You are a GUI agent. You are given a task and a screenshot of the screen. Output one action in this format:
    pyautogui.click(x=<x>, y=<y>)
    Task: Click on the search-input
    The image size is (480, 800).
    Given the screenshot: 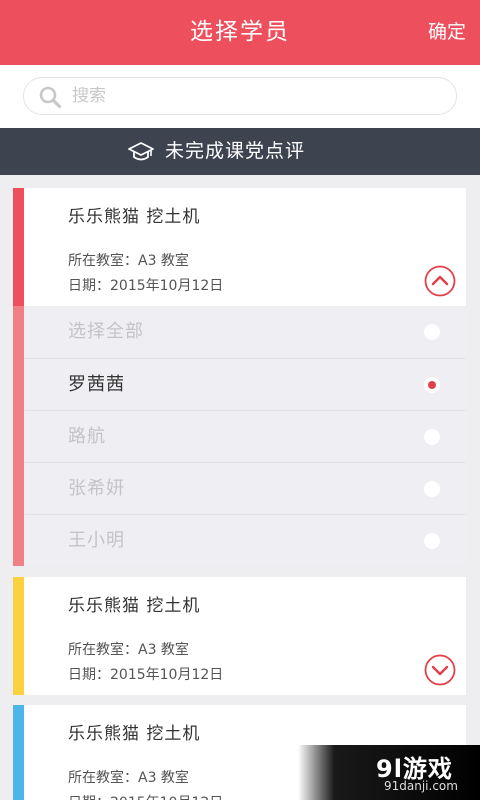 What is the action you would take?
    pyautogui.click(x=257, y=95)
    